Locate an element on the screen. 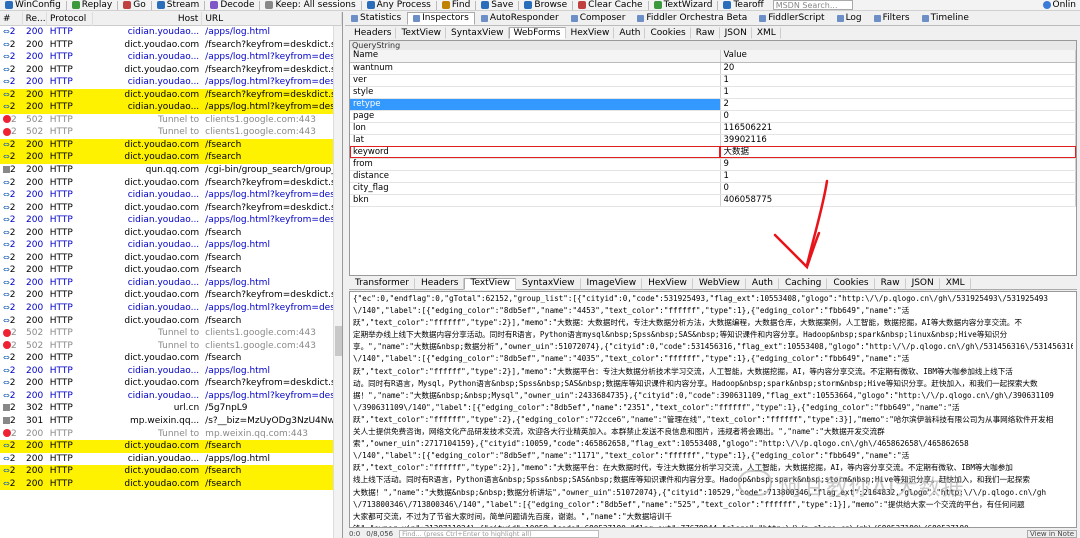  toolbar-item-keep-all-sessions: Keep: All sessions is located at coordinates (310, 5).